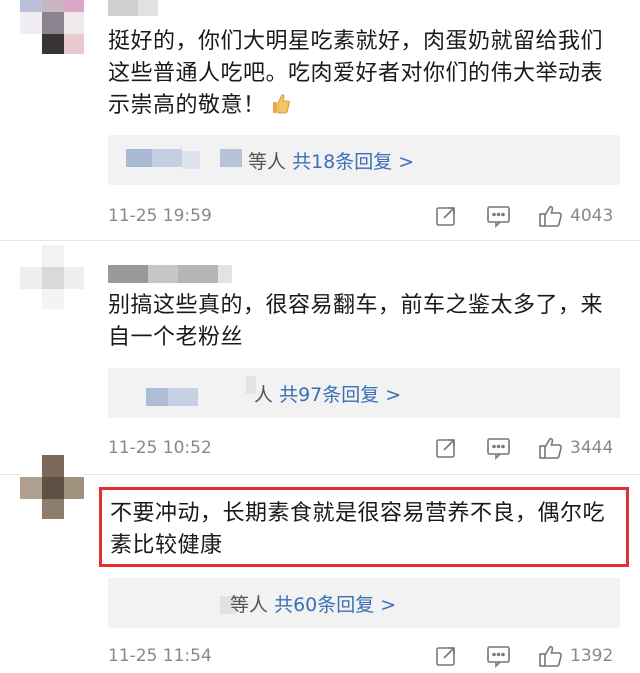 The height and width of the screenshot is (673, 640). I want to click on reply-summary: 人 共97条回复 >, so click(364, 393).